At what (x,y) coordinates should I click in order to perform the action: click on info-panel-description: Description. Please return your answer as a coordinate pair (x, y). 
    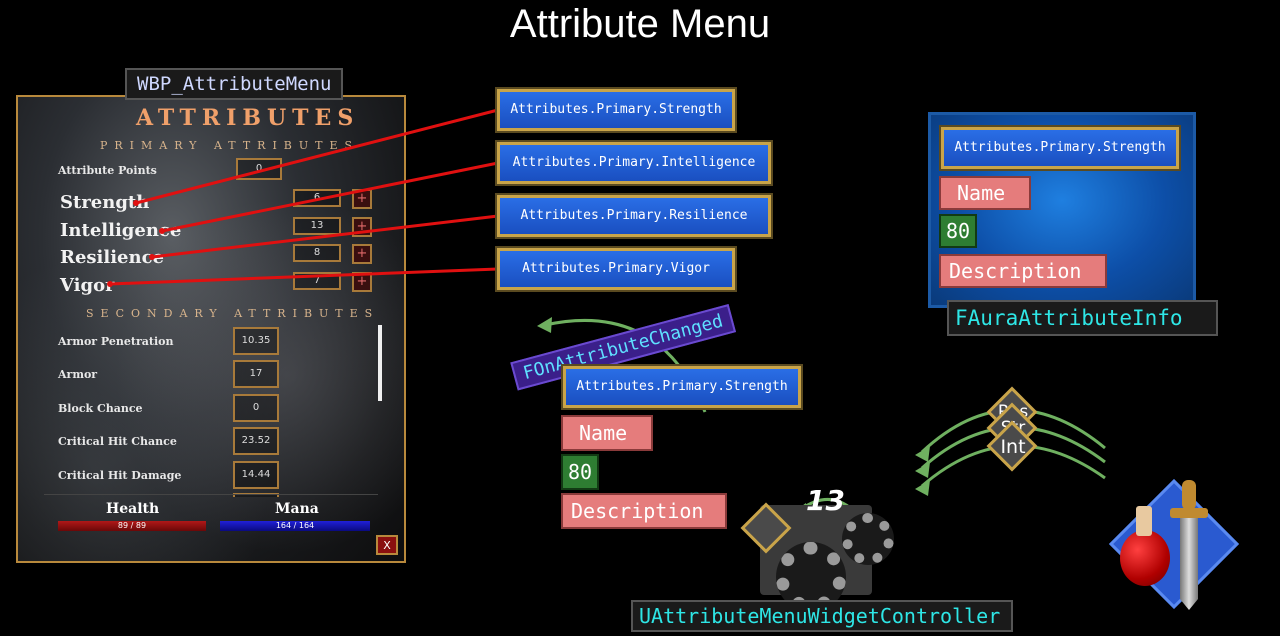
    Looking at the image, I should click on (1023, 271).